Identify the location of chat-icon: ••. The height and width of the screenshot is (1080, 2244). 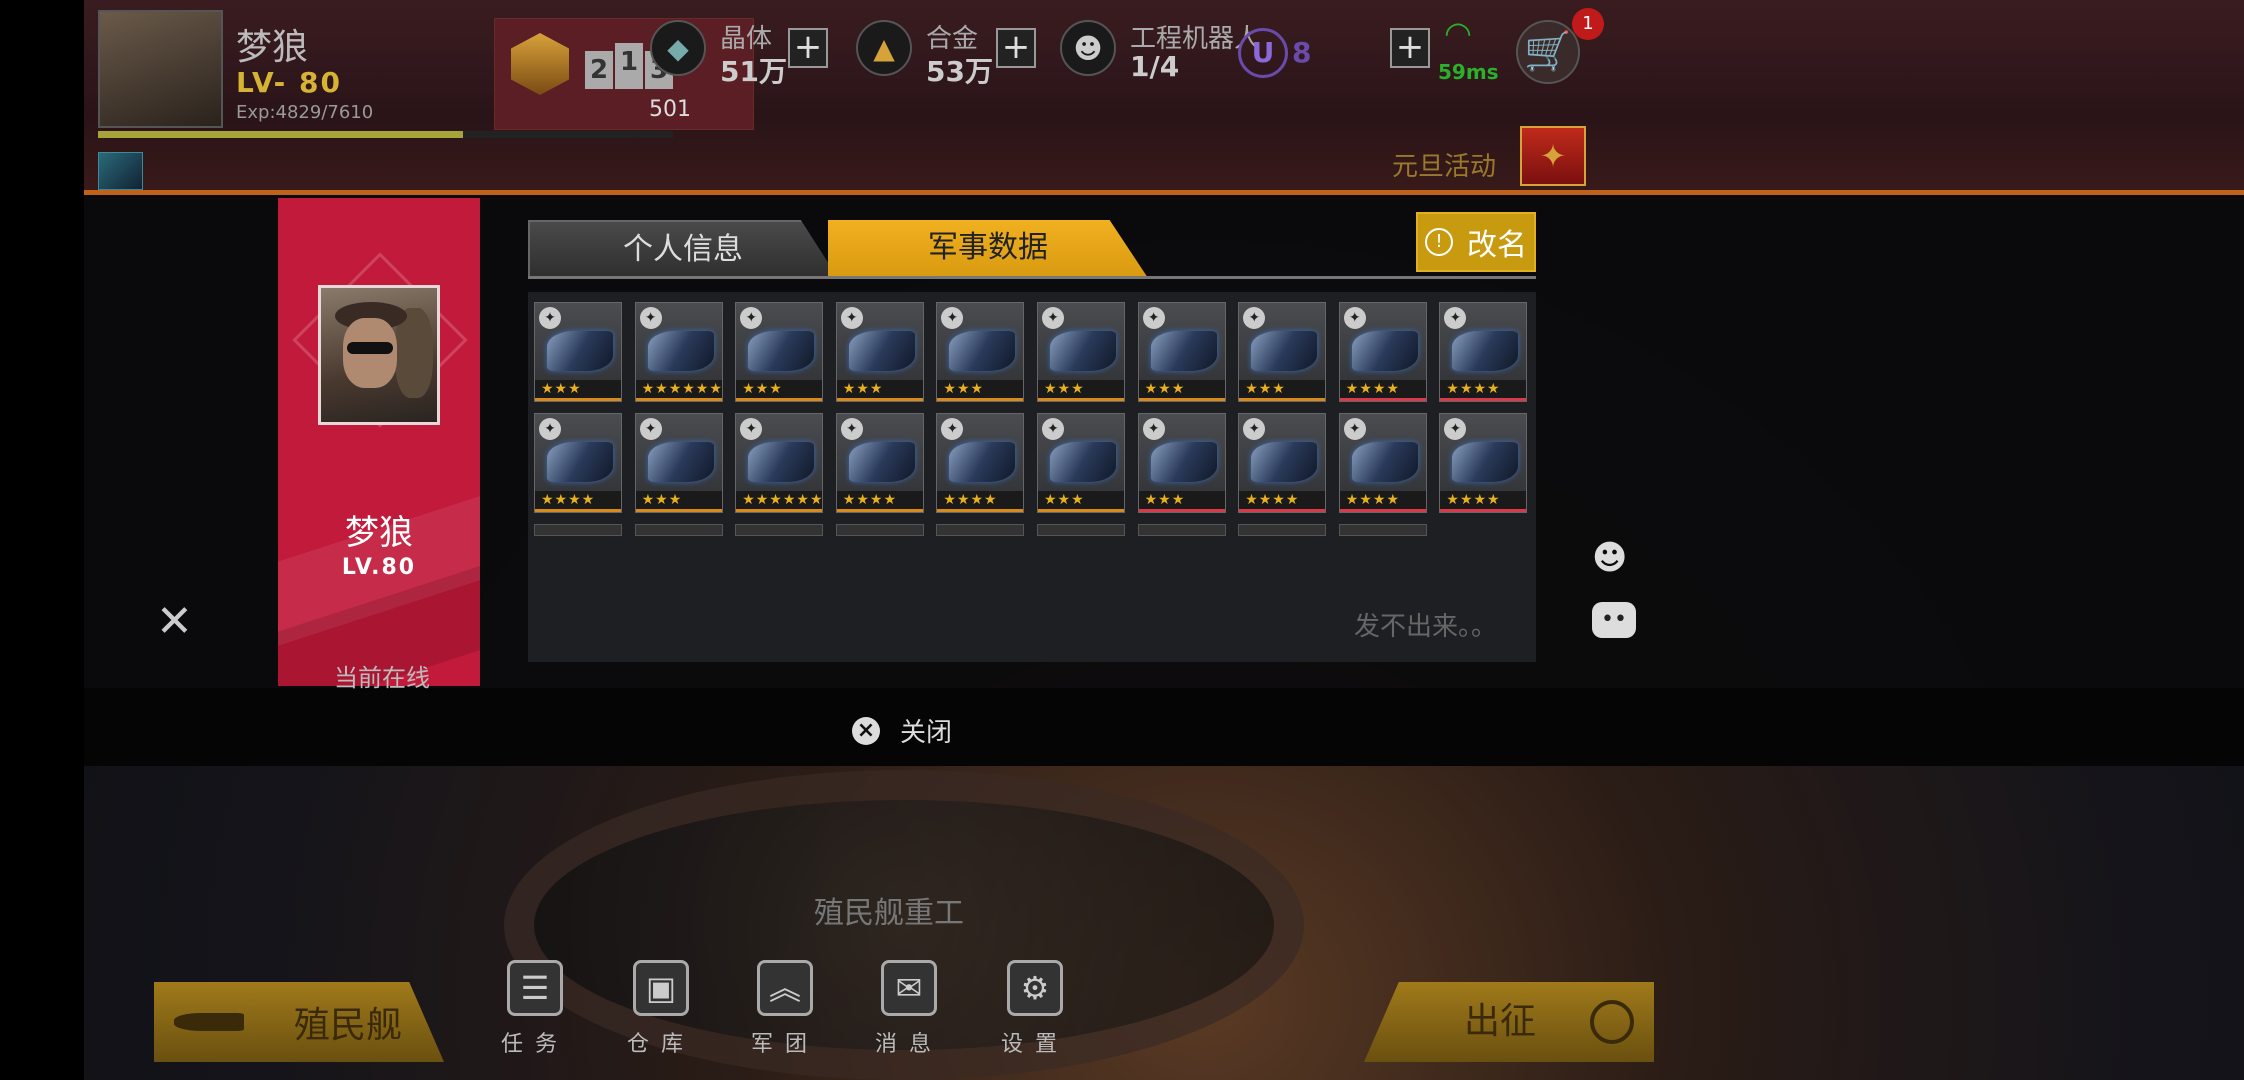
(1614, 620).